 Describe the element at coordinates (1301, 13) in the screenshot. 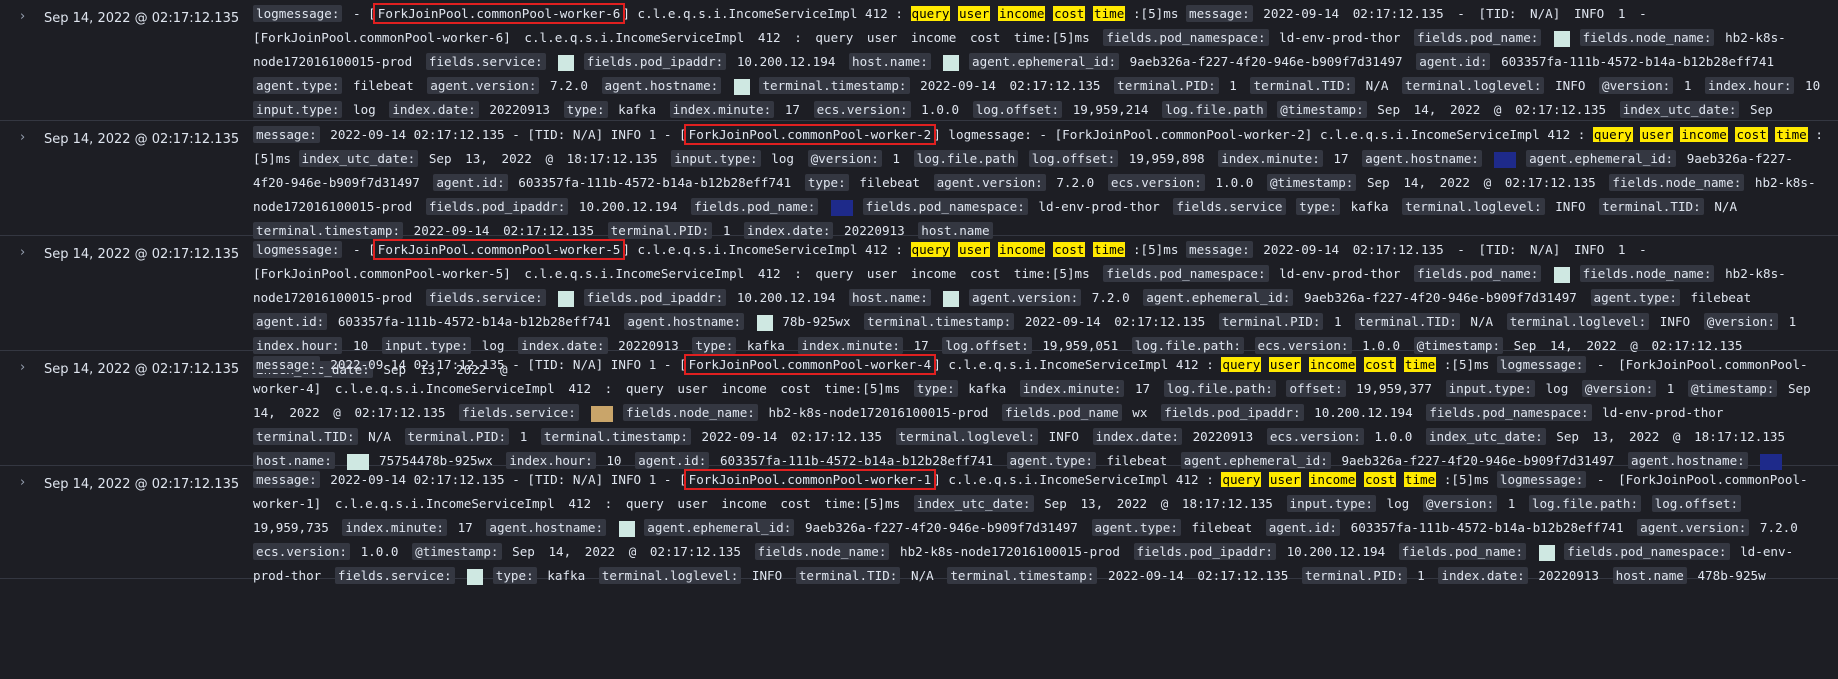

I see `field-value: 2022-09-14` at that location.